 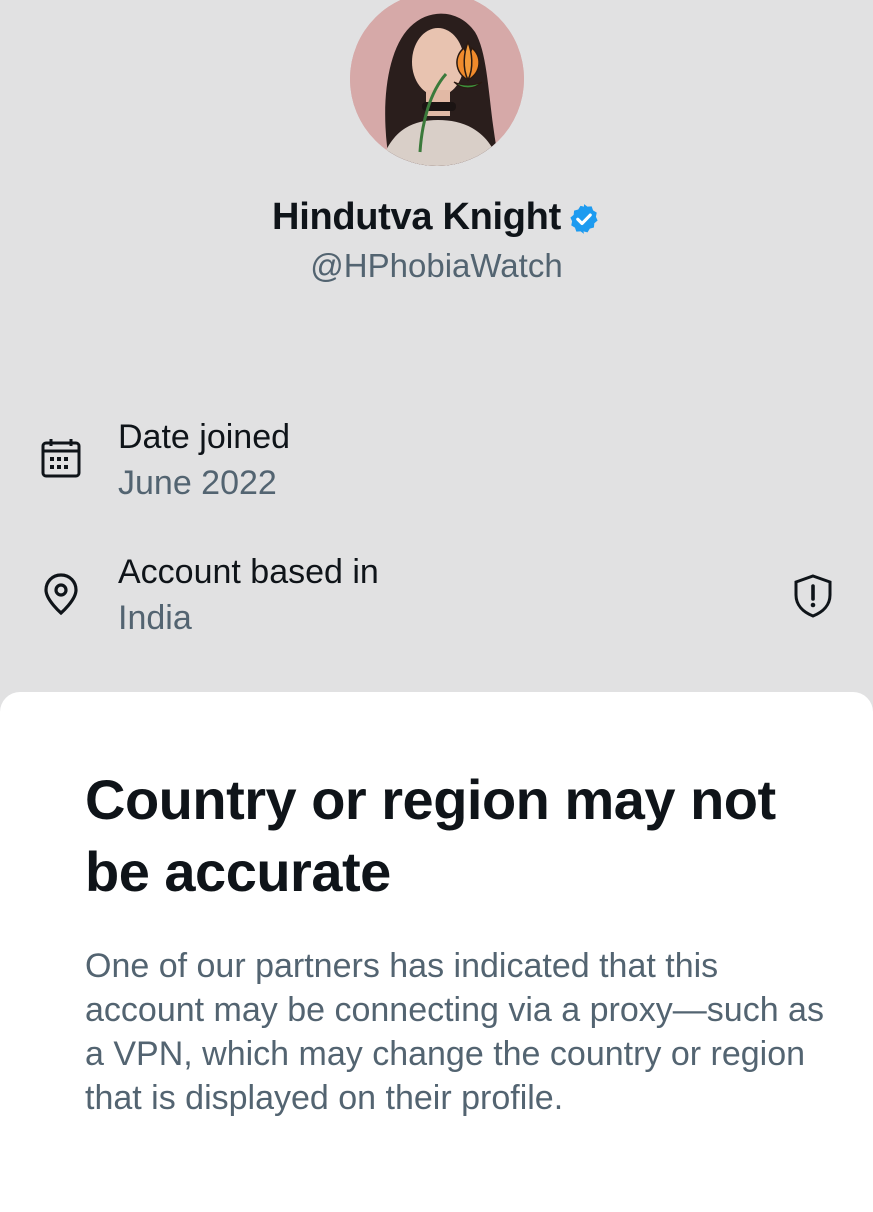 What do you see at coordinates (61, 459) in the screenshot?
I see `calendar-icon` at bounding box center [61, 459].